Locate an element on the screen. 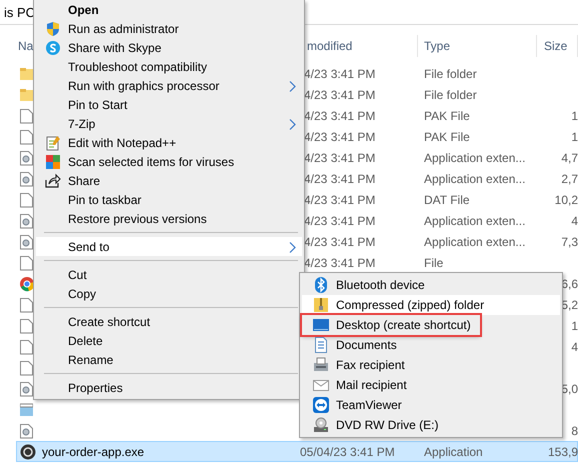 The height and width of the screenshot is (466, 578). type-cell-text: DAT File is located at coordinates (447, 199).